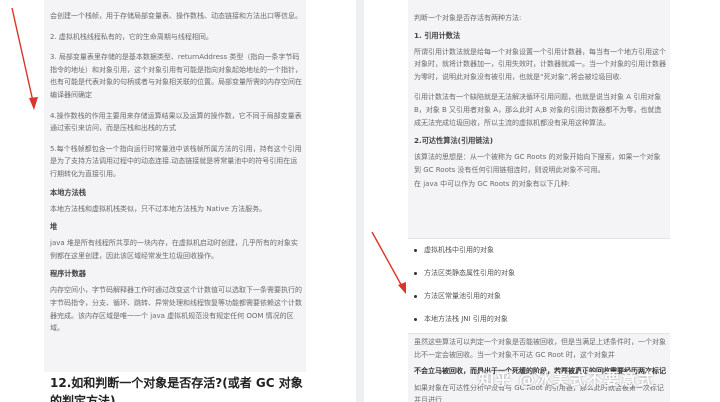  Describe the element at coordinates (54, 227) in the screenshot. I see `heap-heading: 堆` at that location.